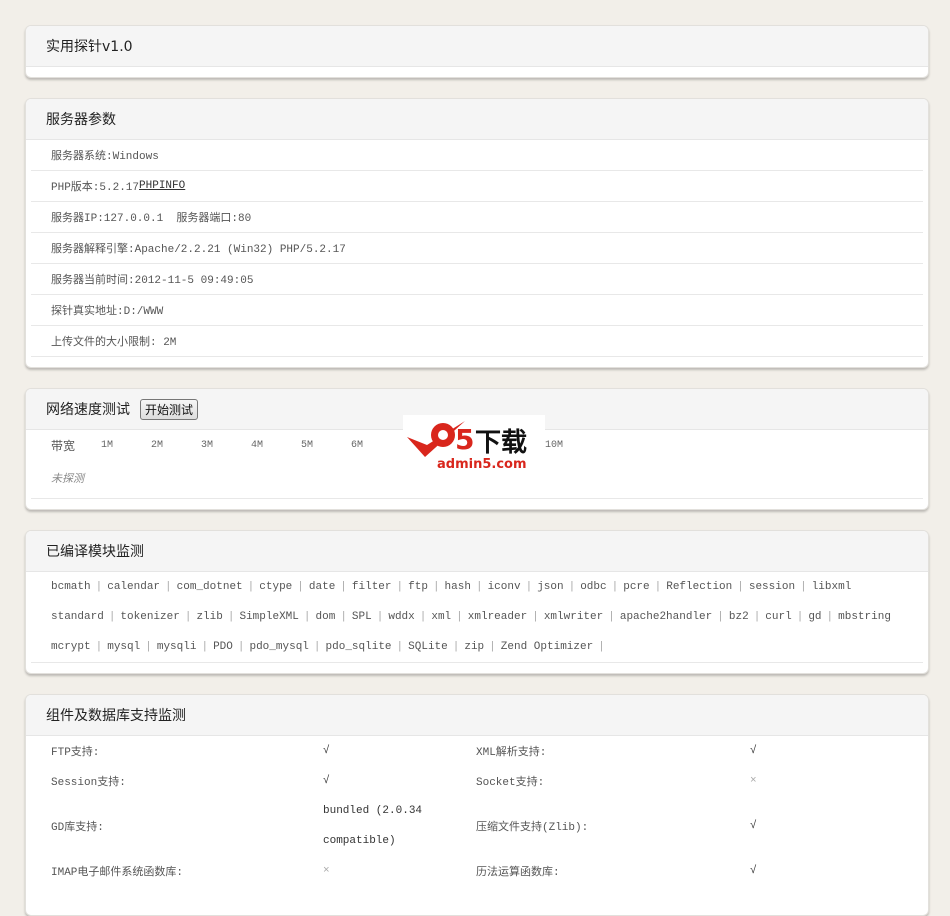 The height and width of the screenshot is (916, 950). I want to click on row-upload: 上传文件的大小限制: 2M, so click(477, 341).